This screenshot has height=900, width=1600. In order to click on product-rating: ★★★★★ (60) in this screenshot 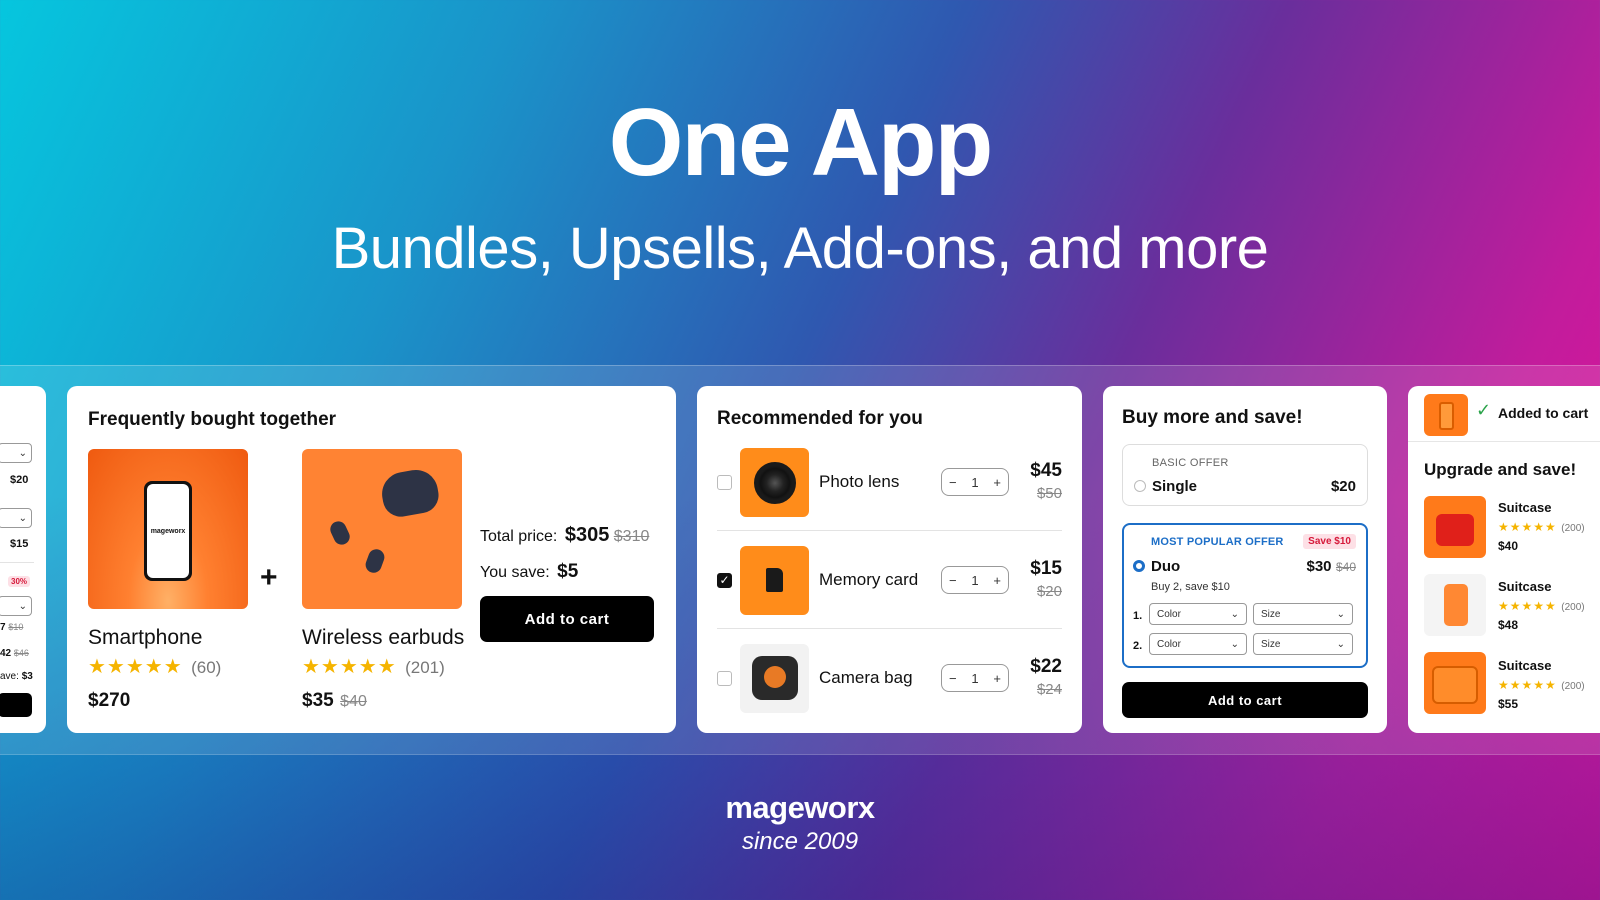, I will do `click(154, 666)`.